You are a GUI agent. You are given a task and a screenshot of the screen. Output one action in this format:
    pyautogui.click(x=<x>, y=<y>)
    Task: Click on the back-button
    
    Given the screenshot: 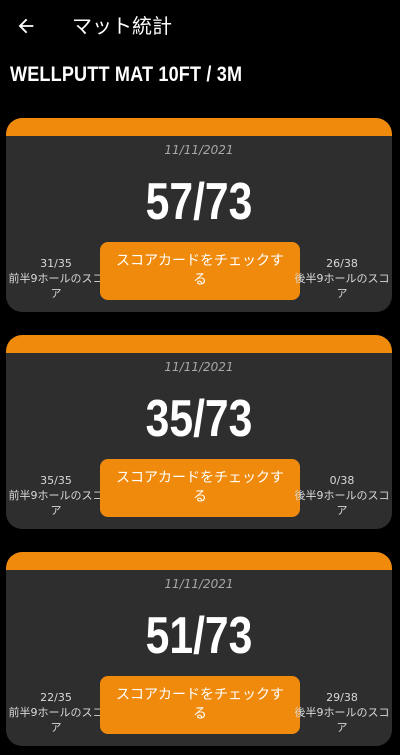 What is the action you would take?
    pyautogui.click(x=26, y=26)
    